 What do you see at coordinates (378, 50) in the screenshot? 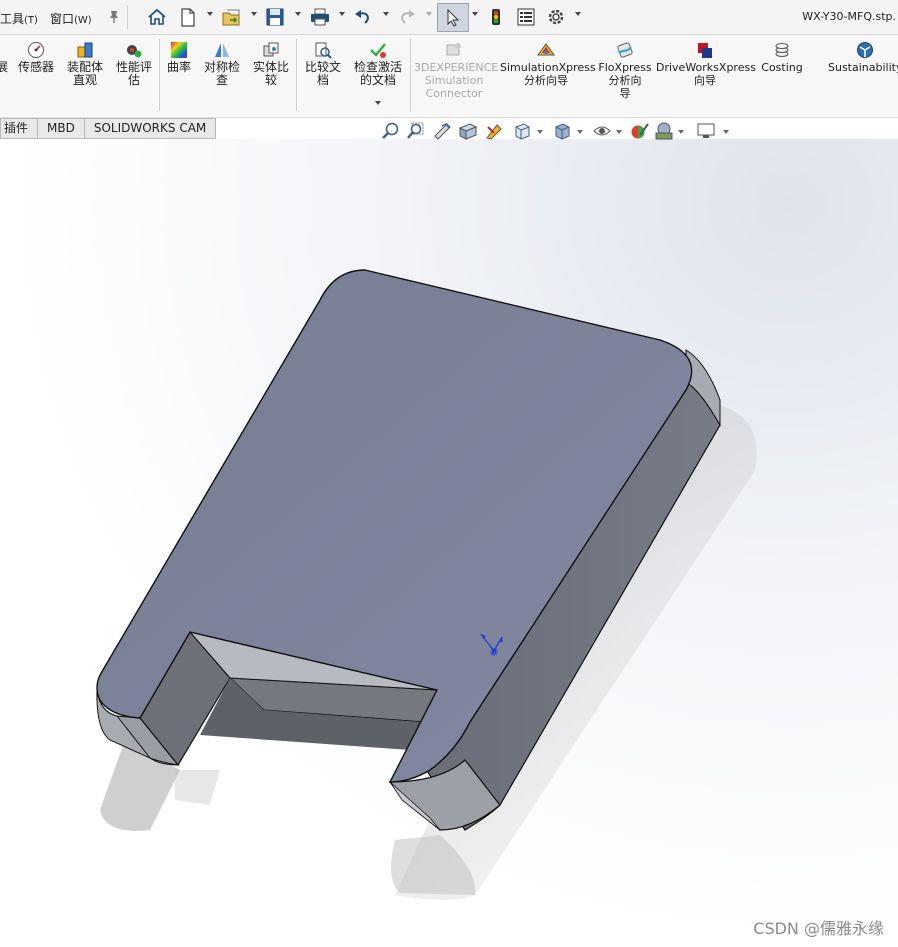
I see `check-active-document-icon` at bounding box center [378, 50].